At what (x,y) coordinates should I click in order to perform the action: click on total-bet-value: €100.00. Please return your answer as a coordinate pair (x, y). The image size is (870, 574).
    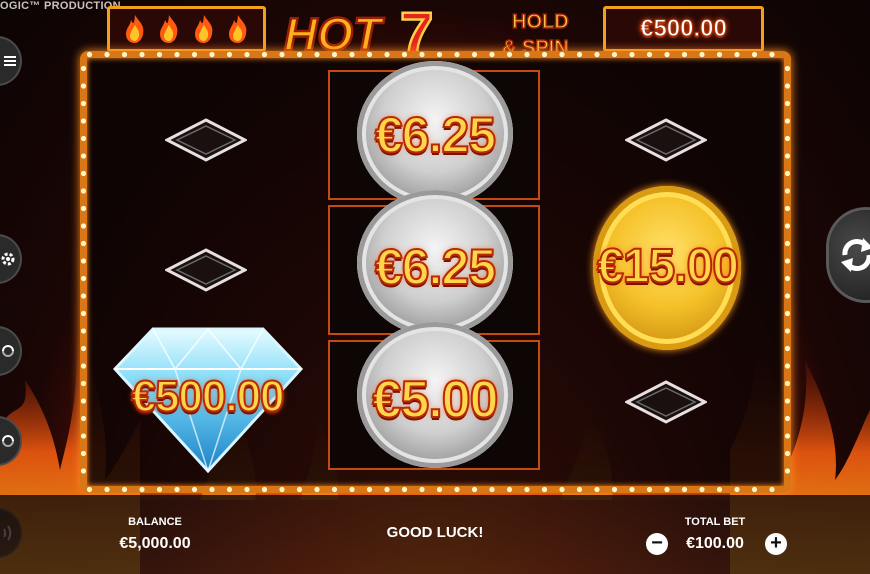
    Looking at the image, I should click on (715, 543).